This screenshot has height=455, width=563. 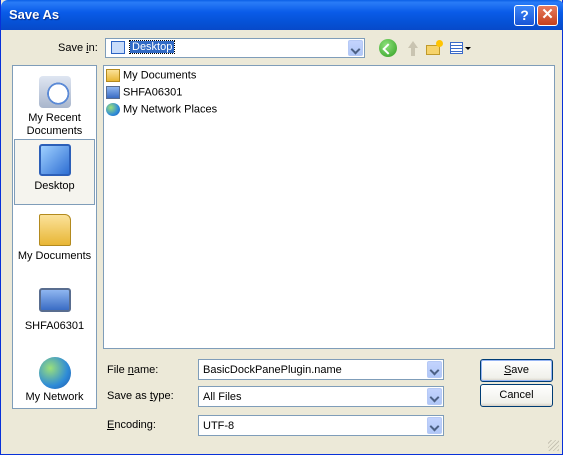 What do you see at coordinates (461, 48) in the screenshot?
I see `views-menu-icon` at bounding box center [461, 48].